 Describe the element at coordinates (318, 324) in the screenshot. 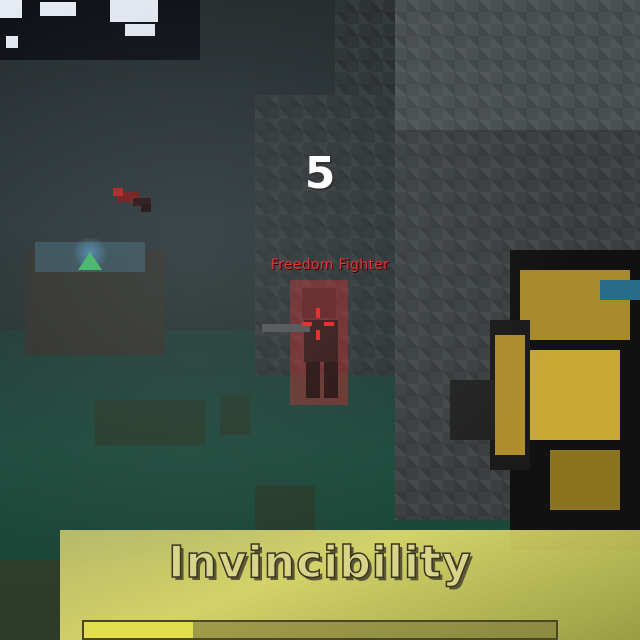

I see `crosshair-icon` at that location.